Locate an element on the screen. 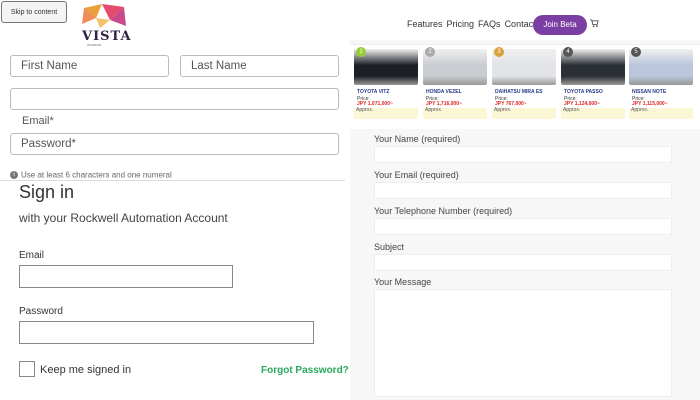  subject-input is located at coordinates (523, 262).